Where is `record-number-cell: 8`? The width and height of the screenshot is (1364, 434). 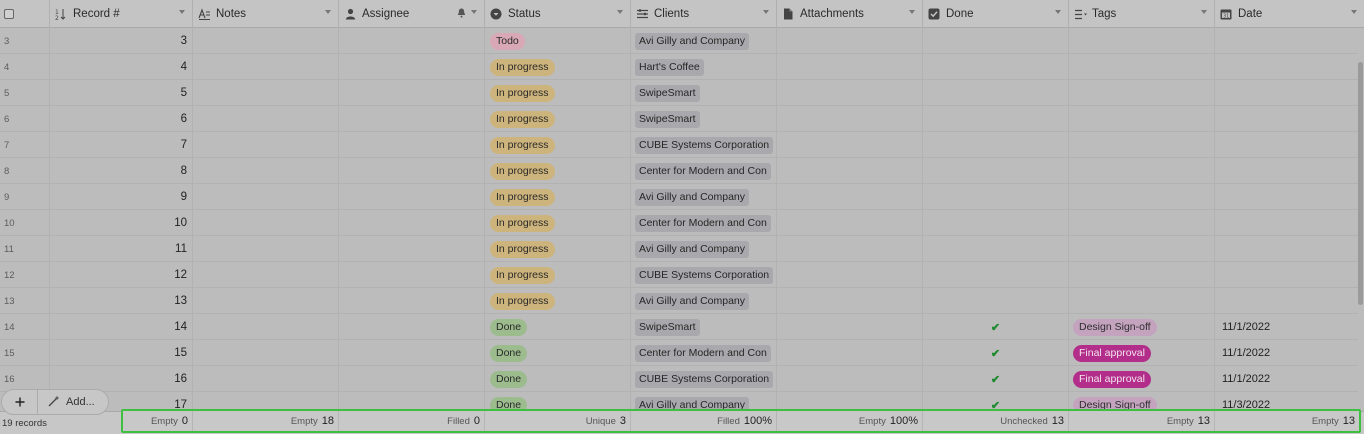 record-number-cell: 8 is located at coordinates (121, 171).